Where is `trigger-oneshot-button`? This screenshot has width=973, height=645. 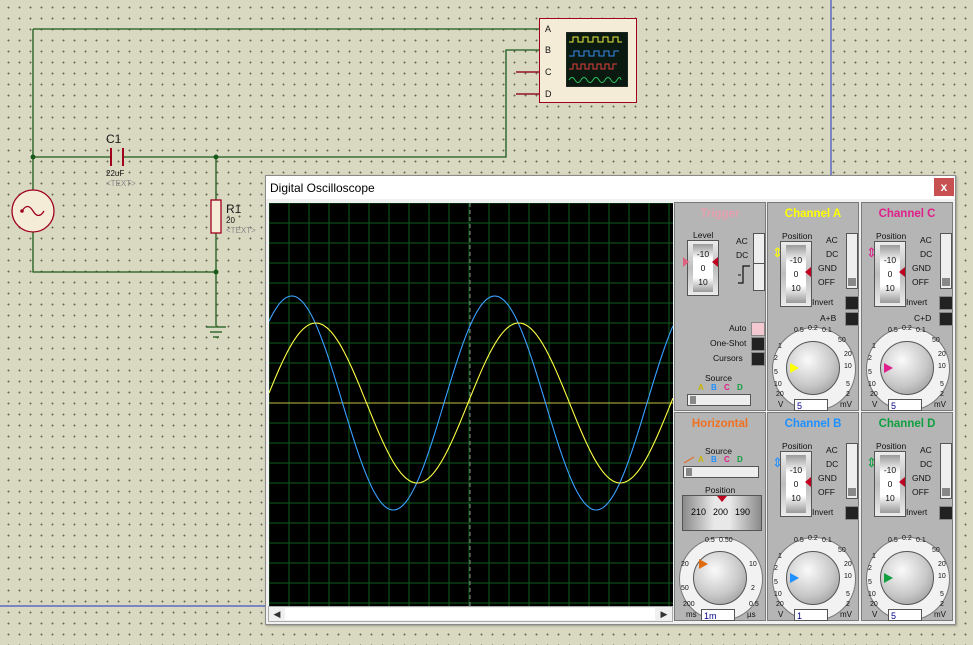
trigger-oneshot-button is located at coordinates (758, 344).